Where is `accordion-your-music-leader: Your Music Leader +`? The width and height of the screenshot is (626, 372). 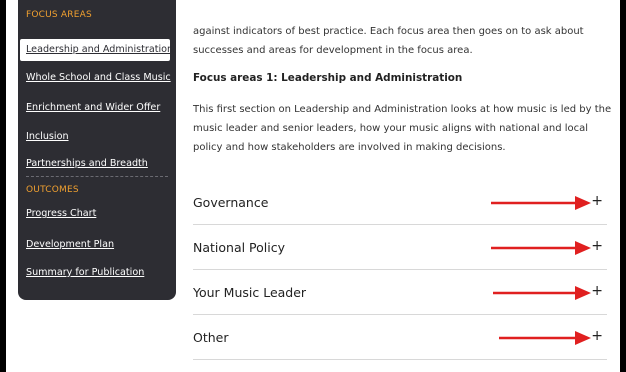
accordion-your-music-leader: Your Music Leader + is located at coordinates (400, 293).